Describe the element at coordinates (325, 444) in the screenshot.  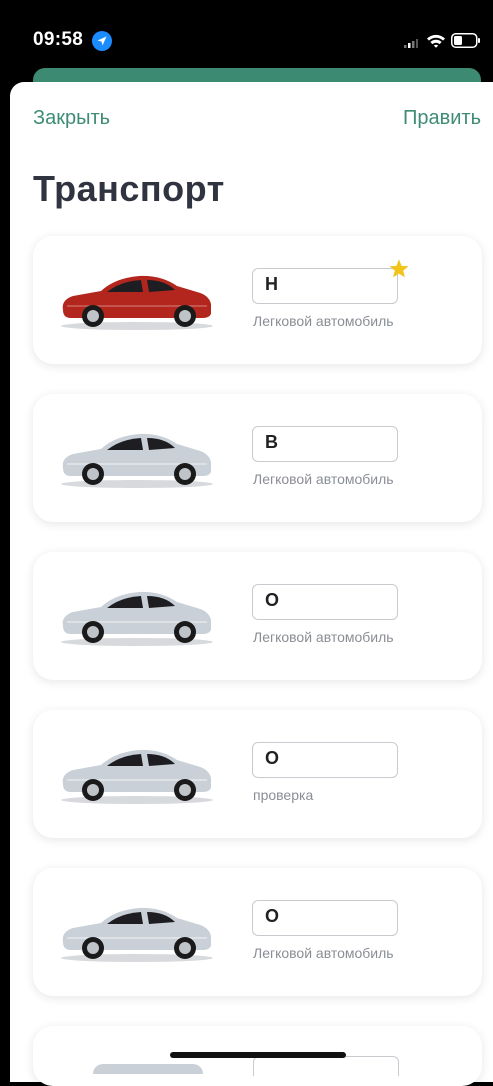
I see `license-plate: В` at that location.